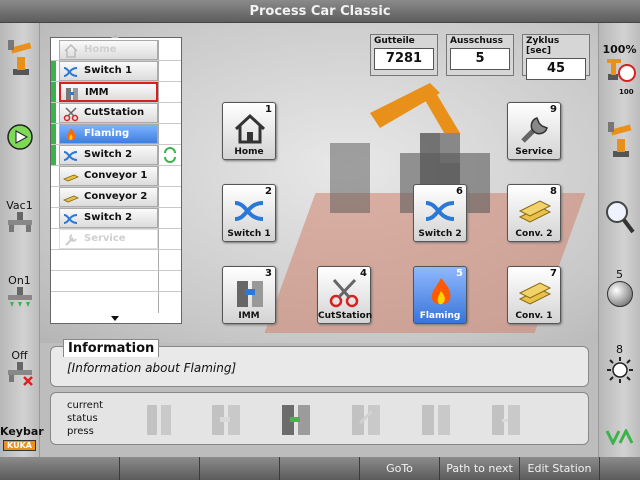 This screenshot has height=480, width=640. I want to click on list-item-conveyor1: Conveyor 1, so click(116, 176).